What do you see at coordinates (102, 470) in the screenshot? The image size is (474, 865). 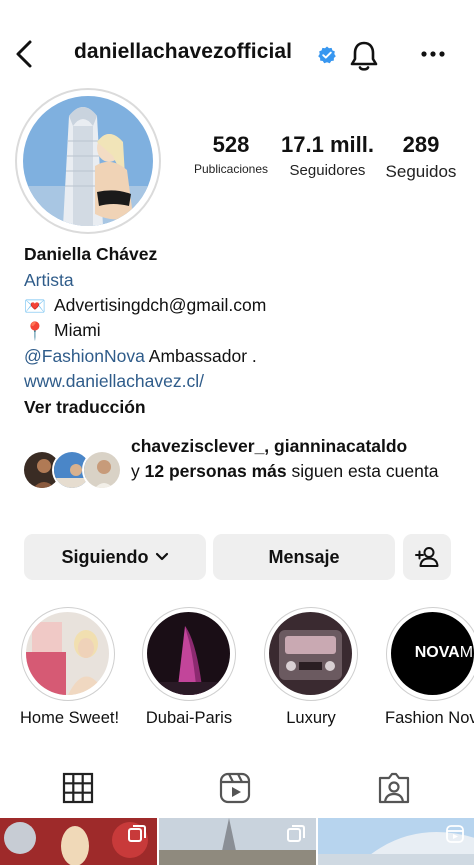 I see `follower-avatar` at bounding box center [102, 470].